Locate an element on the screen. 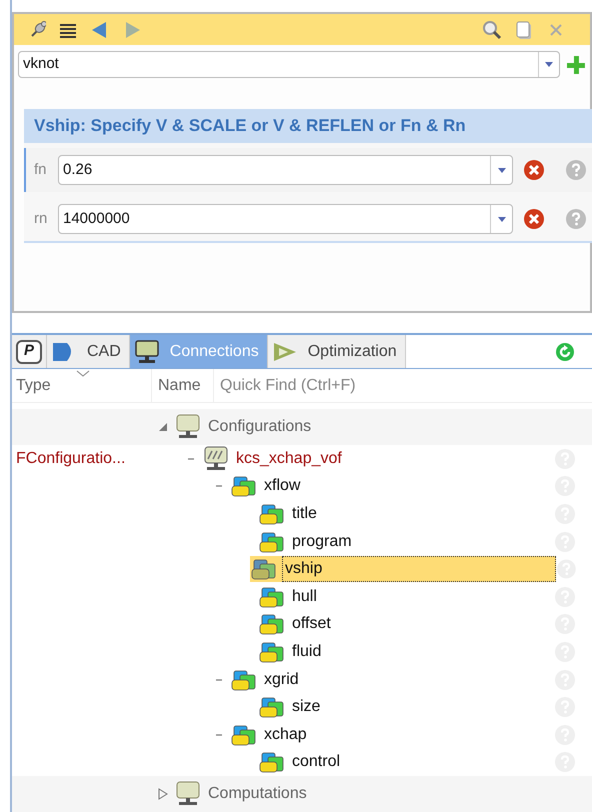  tree-item: control is located at coordinates (299, 762).